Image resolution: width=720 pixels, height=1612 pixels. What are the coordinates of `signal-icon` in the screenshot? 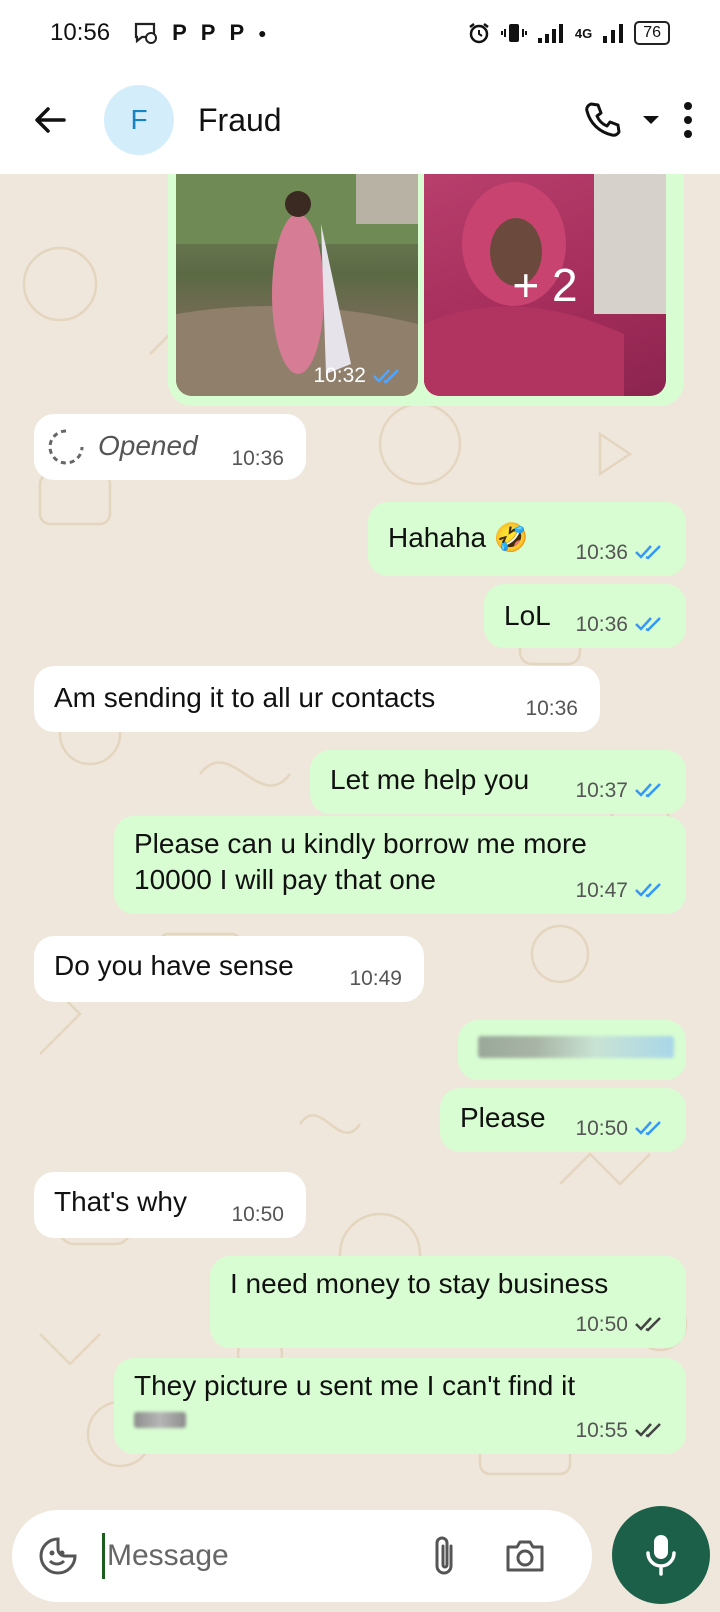 It's located at (550, 33).